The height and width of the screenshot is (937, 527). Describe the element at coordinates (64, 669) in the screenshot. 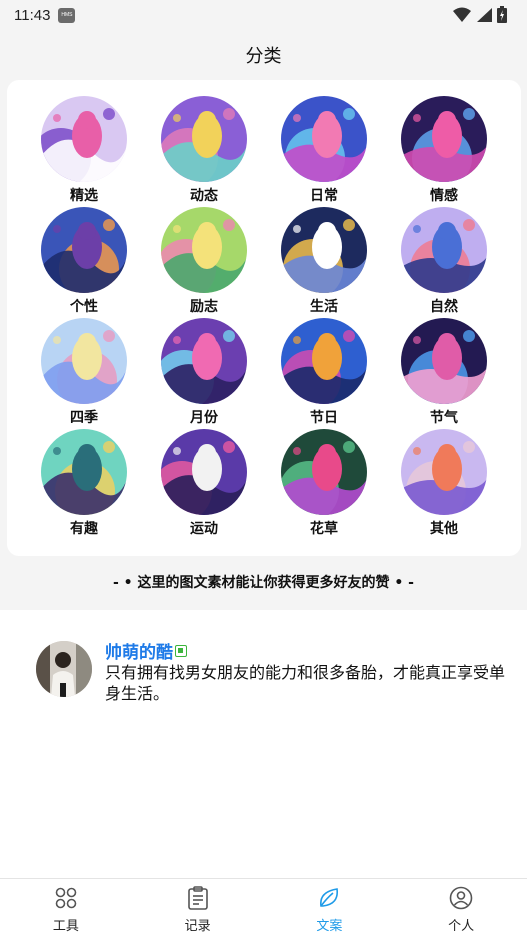

I see `avatar` at that location.